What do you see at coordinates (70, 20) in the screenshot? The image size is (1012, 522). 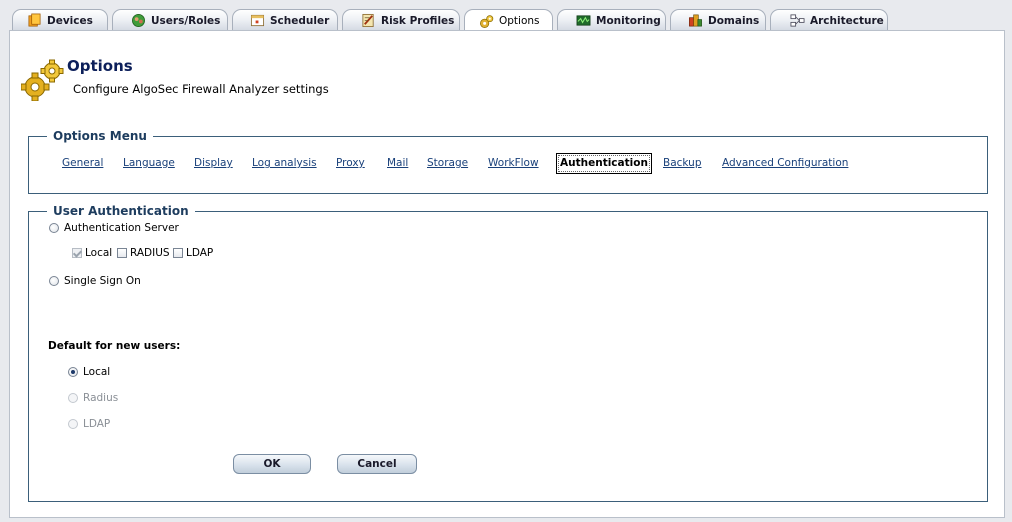 I see `tab-label: Devices` at bounding box center [70, 20].